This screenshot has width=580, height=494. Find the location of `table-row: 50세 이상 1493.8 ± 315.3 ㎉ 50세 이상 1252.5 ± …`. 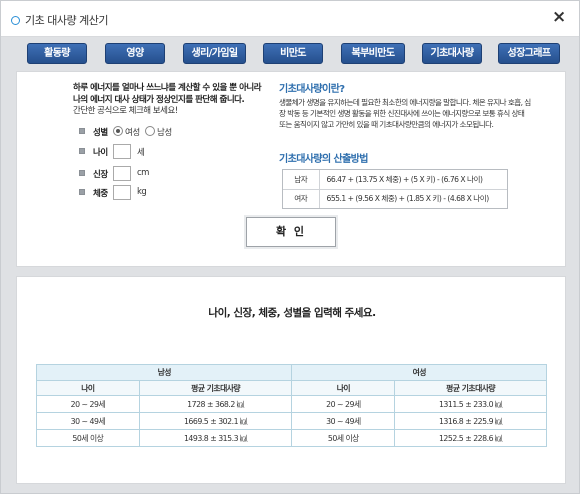

table-row: 50세 이상 1493.8 ± 315.3 ㎉ 50세 이상 1252.5 ± … is located at coordinates (291, 438).